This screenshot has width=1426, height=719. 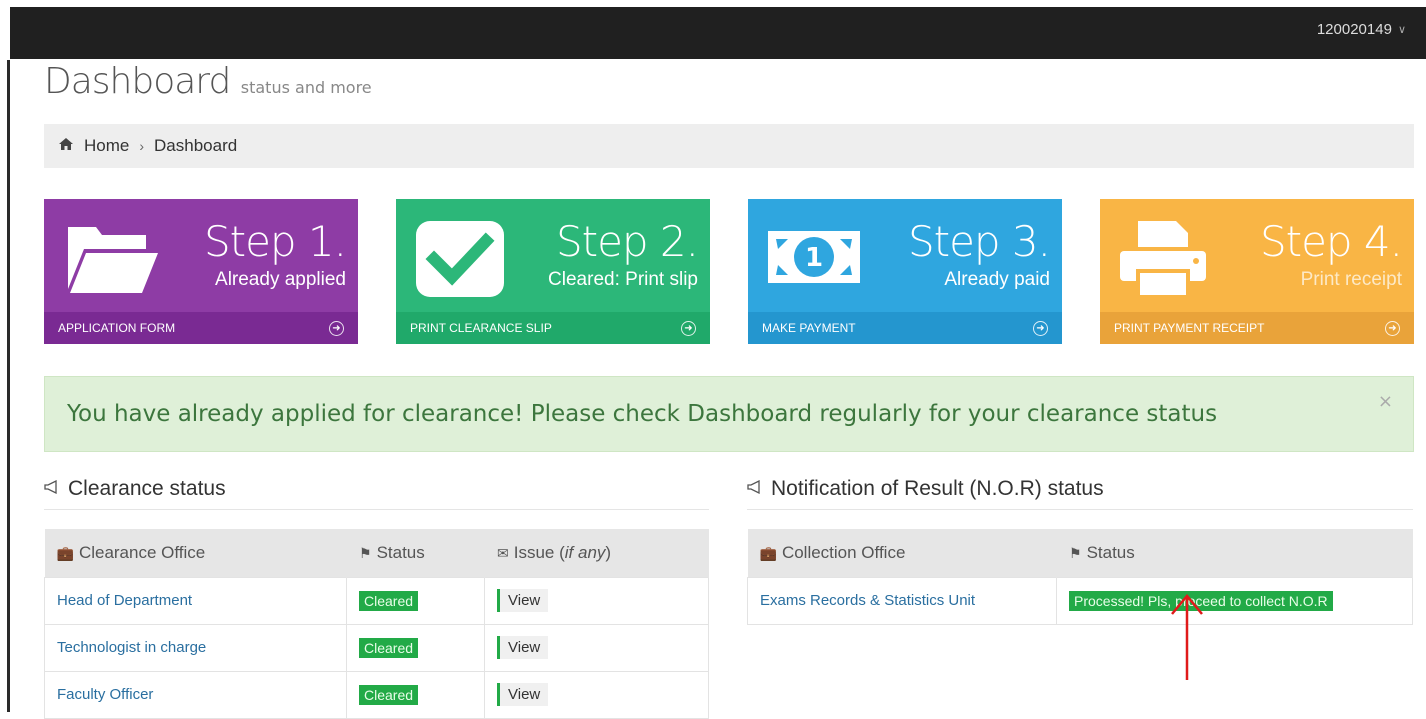 I want to click on table-row: Technologist in charge Cleared View, so click(x=376, y=647).